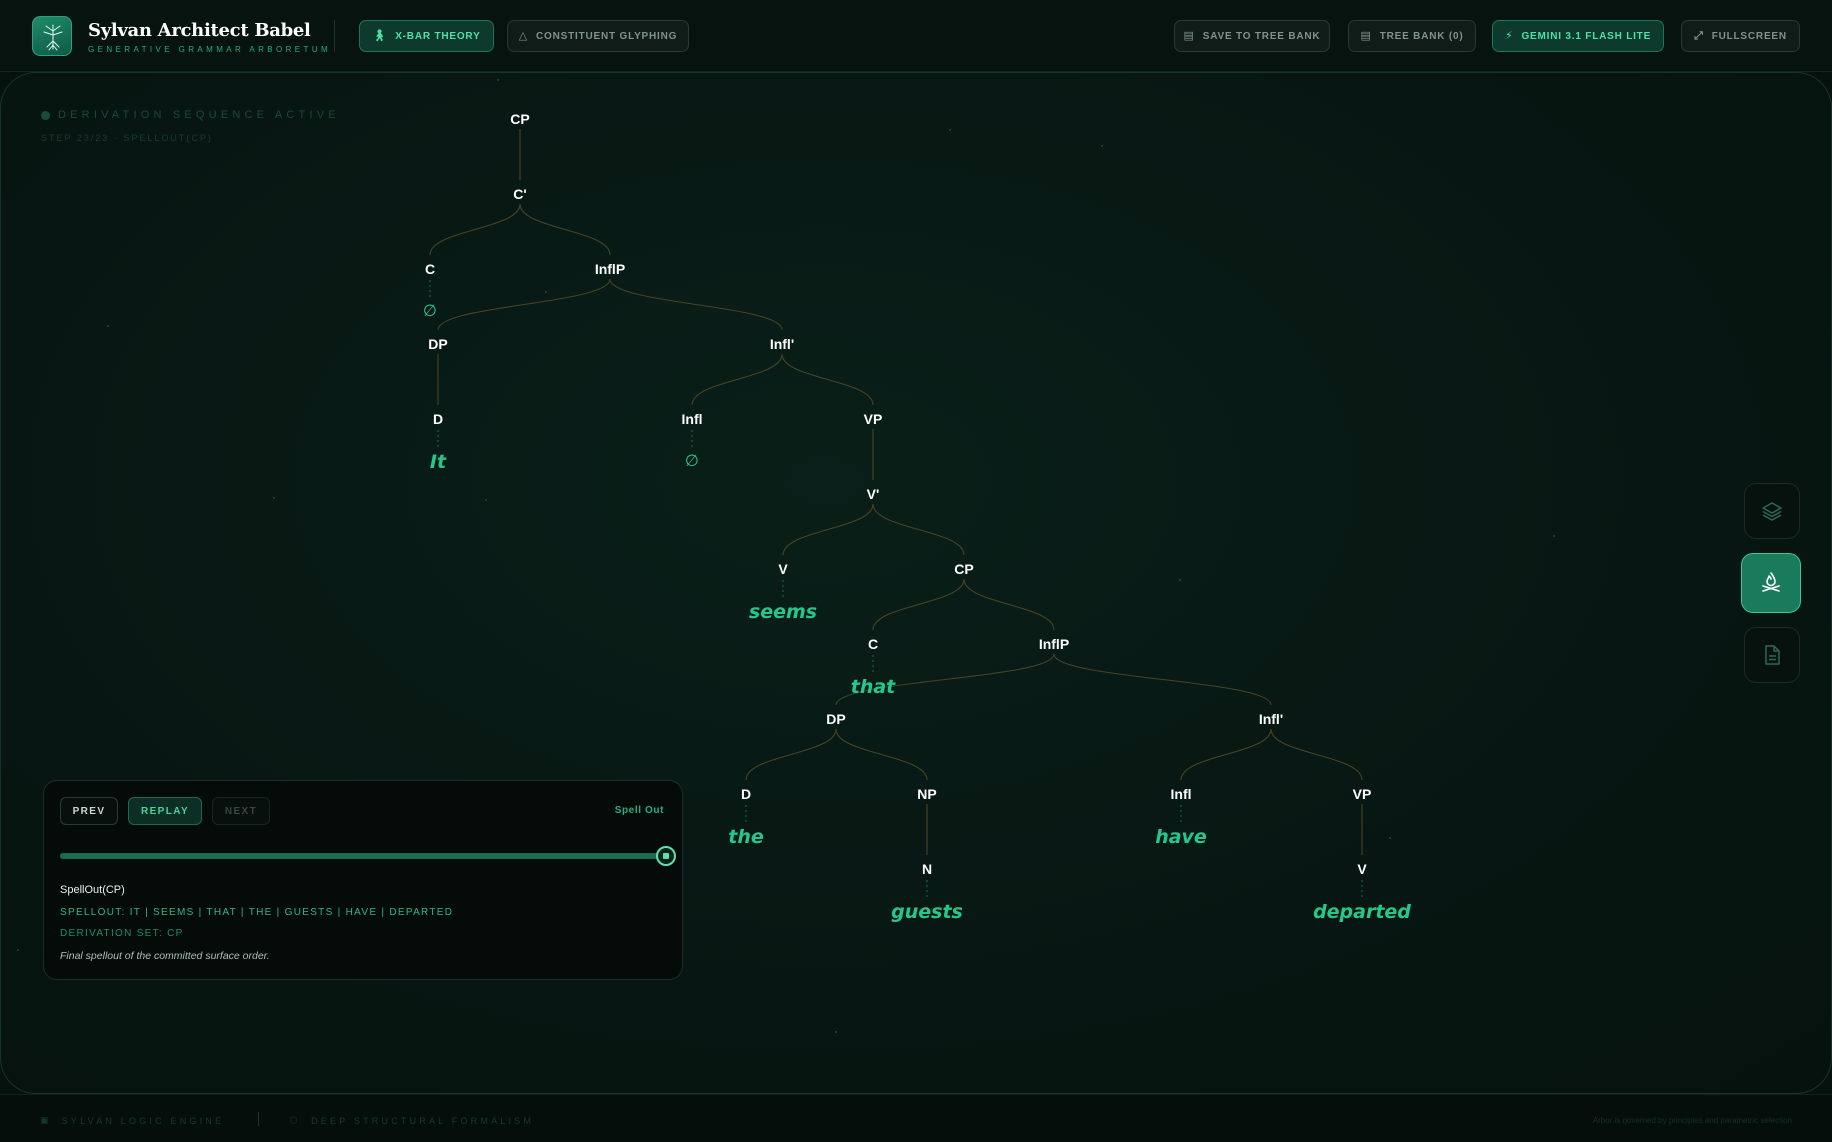 Image resolution: width=1832 pixels, height=1142 pixels. I want to click on step-name: SpellOut(CP), so click(92, 890).